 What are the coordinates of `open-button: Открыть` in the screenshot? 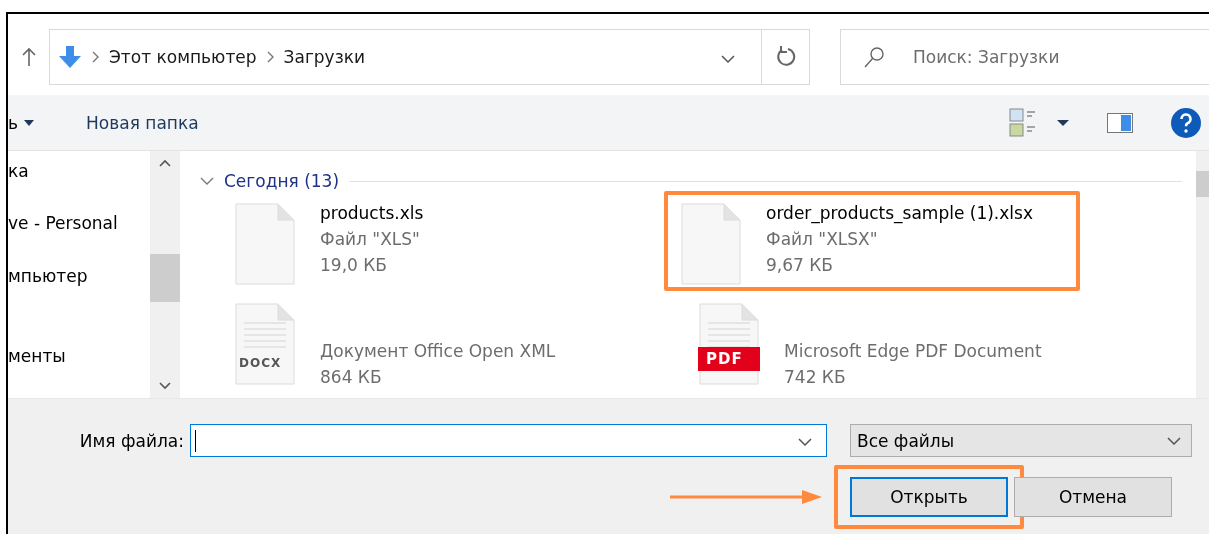 It's located at (929, 497).